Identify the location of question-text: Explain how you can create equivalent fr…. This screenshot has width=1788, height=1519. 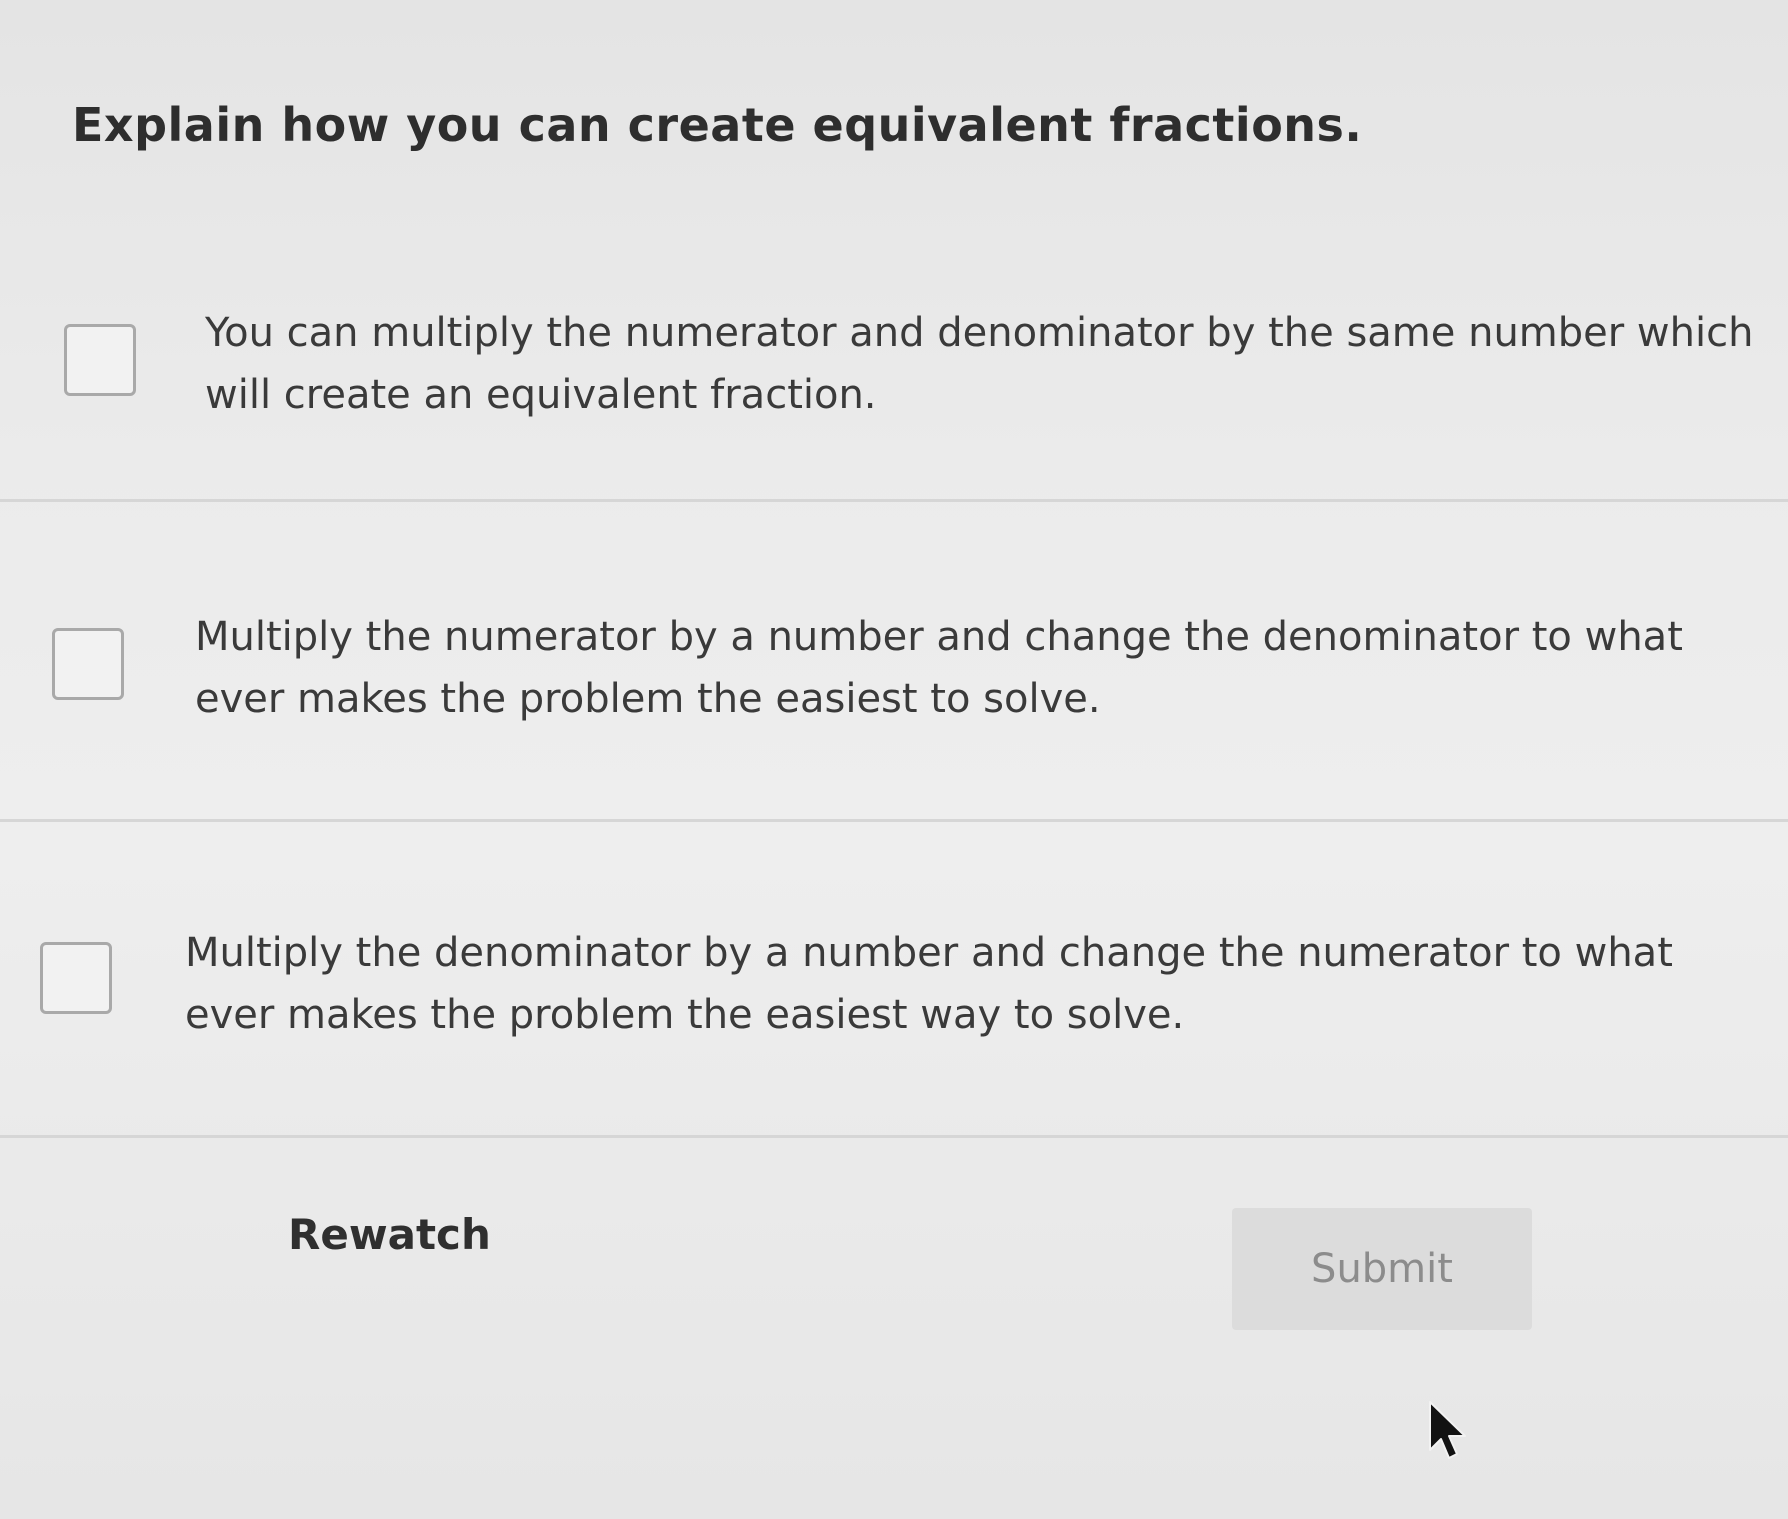
(717, 125).